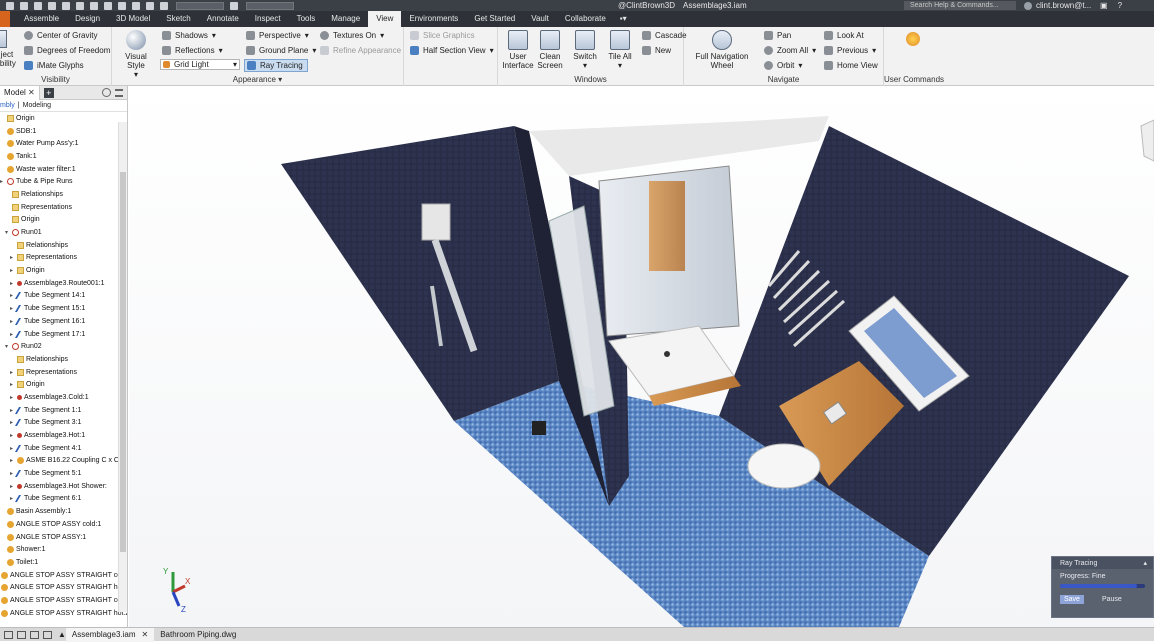 This screenshot has height=642, width=1154. Describe the element at coordinates (63, 575) in the screenshot. I see `tree-node: ANGLE STOP ASSY STRAIGHT cold:1` at that location.